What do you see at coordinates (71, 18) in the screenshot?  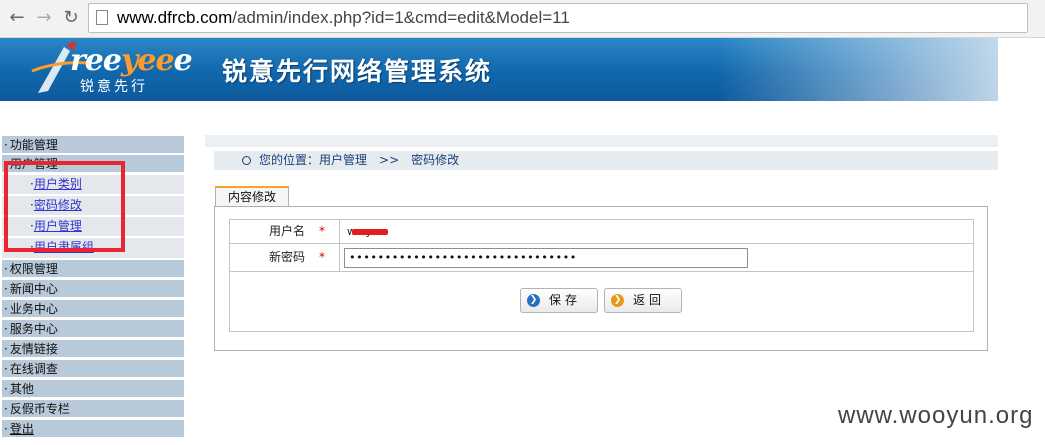 I see `reload-icon: ↻` at bounding box center [71, 18].